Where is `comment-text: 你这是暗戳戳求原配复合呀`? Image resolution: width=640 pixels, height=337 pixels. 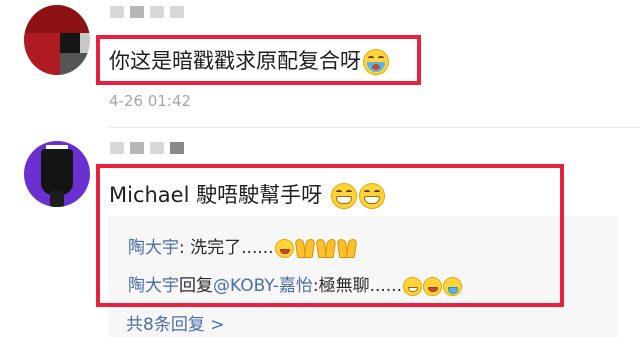 comment-text: 你这是暗戳戳求原配复合呀 is located at coordinates (235, 61).